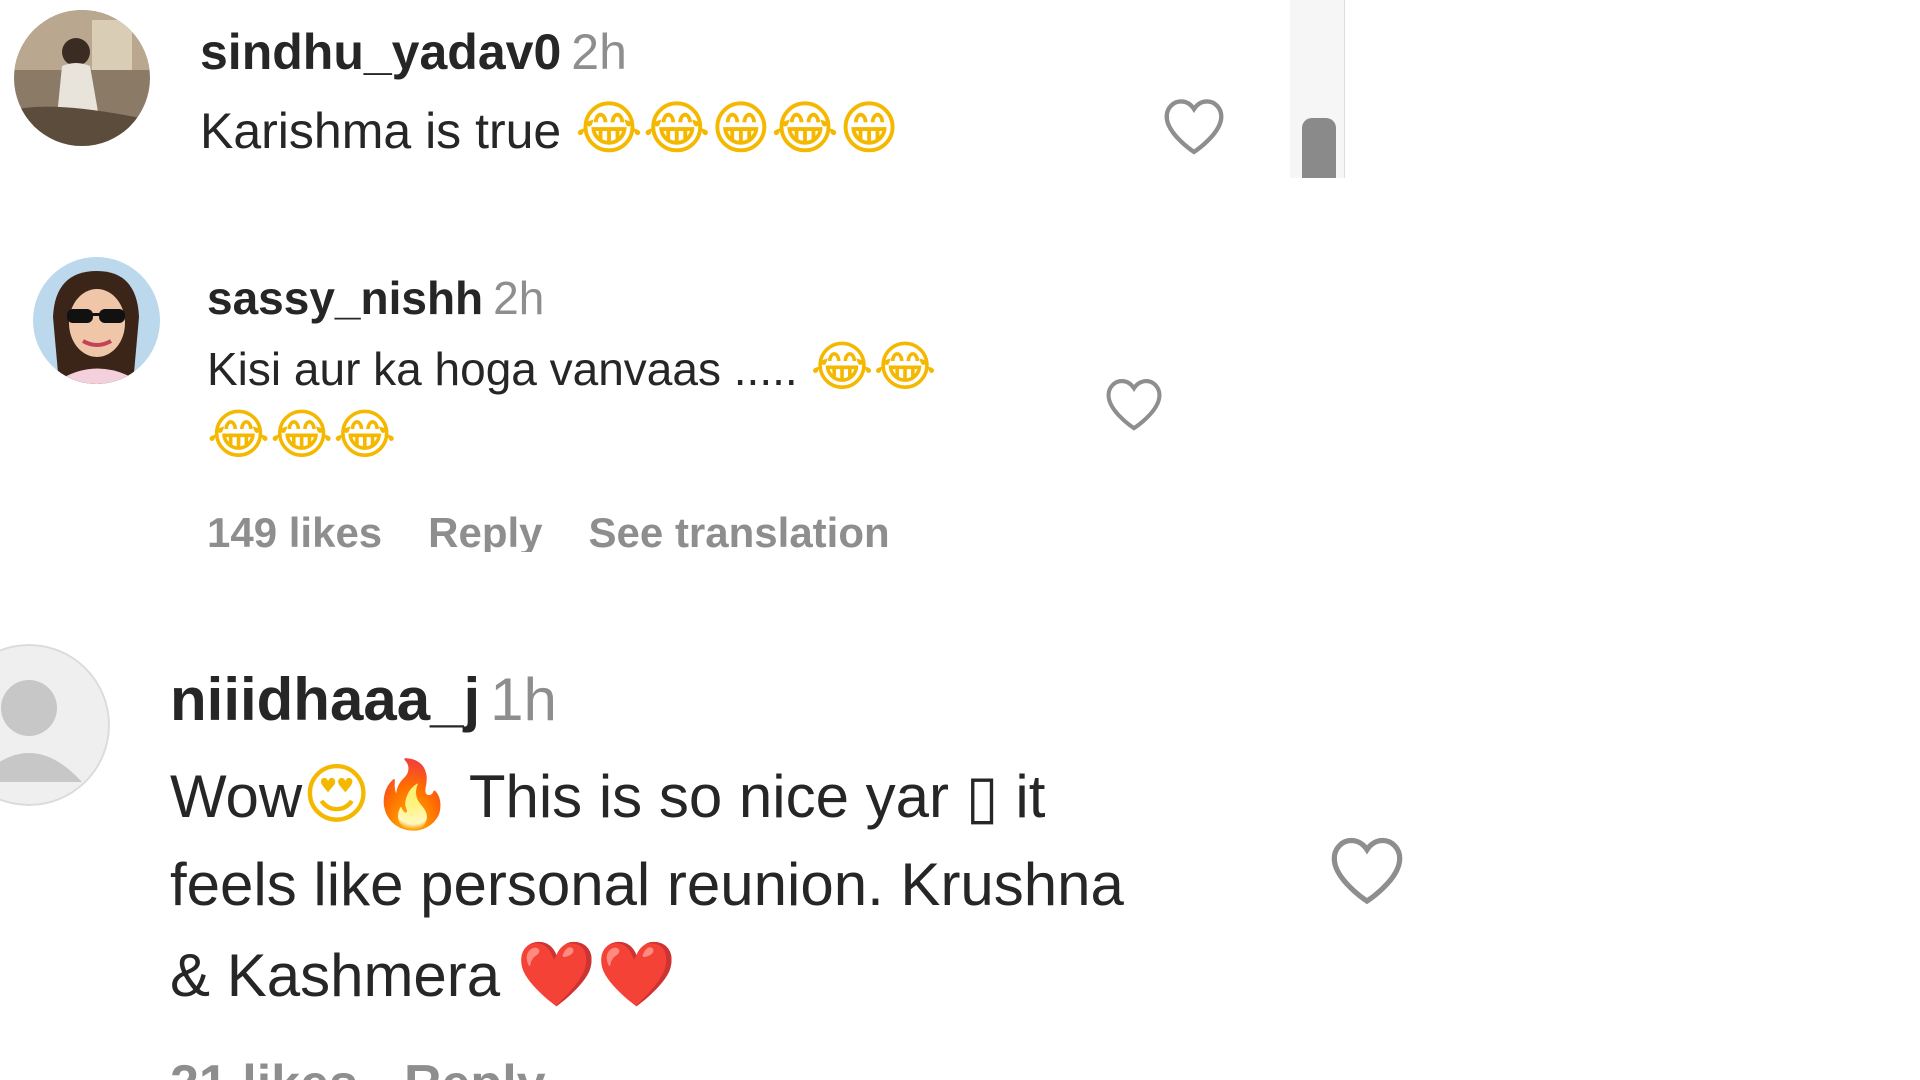 The width and height of the screenshot is (1920, 1080). Describe the element at coordinates (236, 796) in the screenshot. I see `comment-body: Wow` at that location.